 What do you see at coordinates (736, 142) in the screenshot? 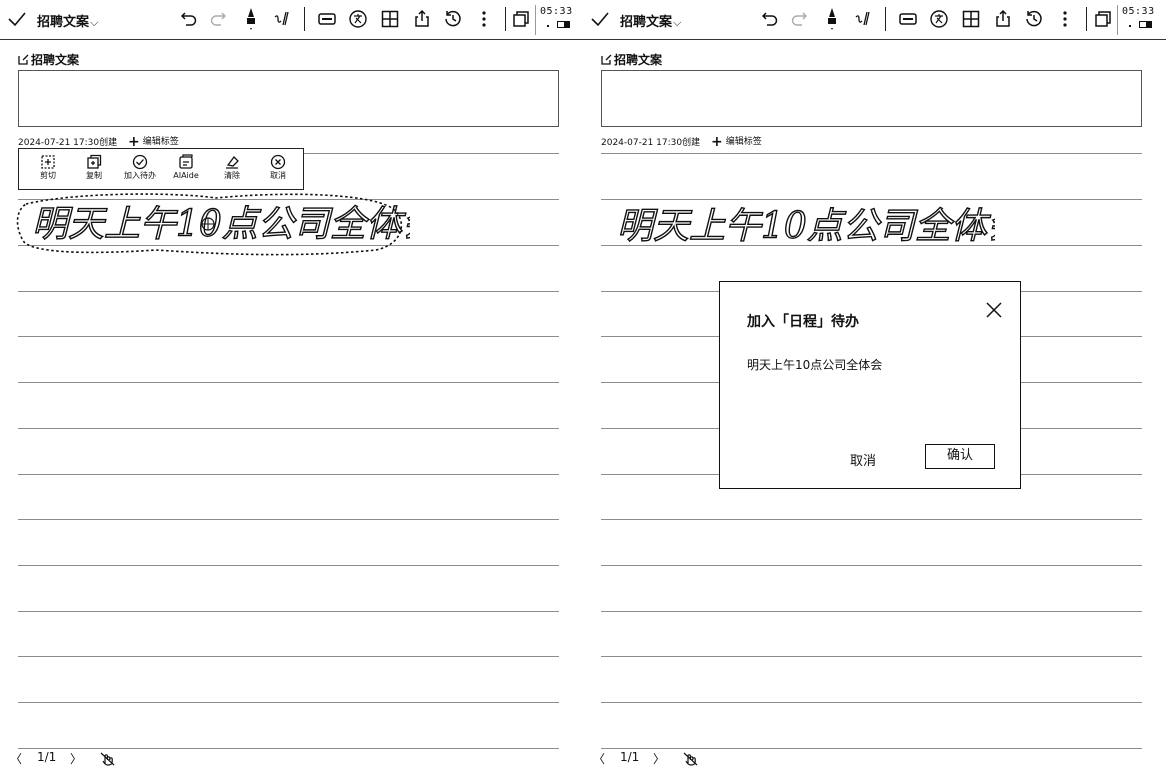
I see `edit-tags-button: + 编辑标签` at bounding box center [736, 142].